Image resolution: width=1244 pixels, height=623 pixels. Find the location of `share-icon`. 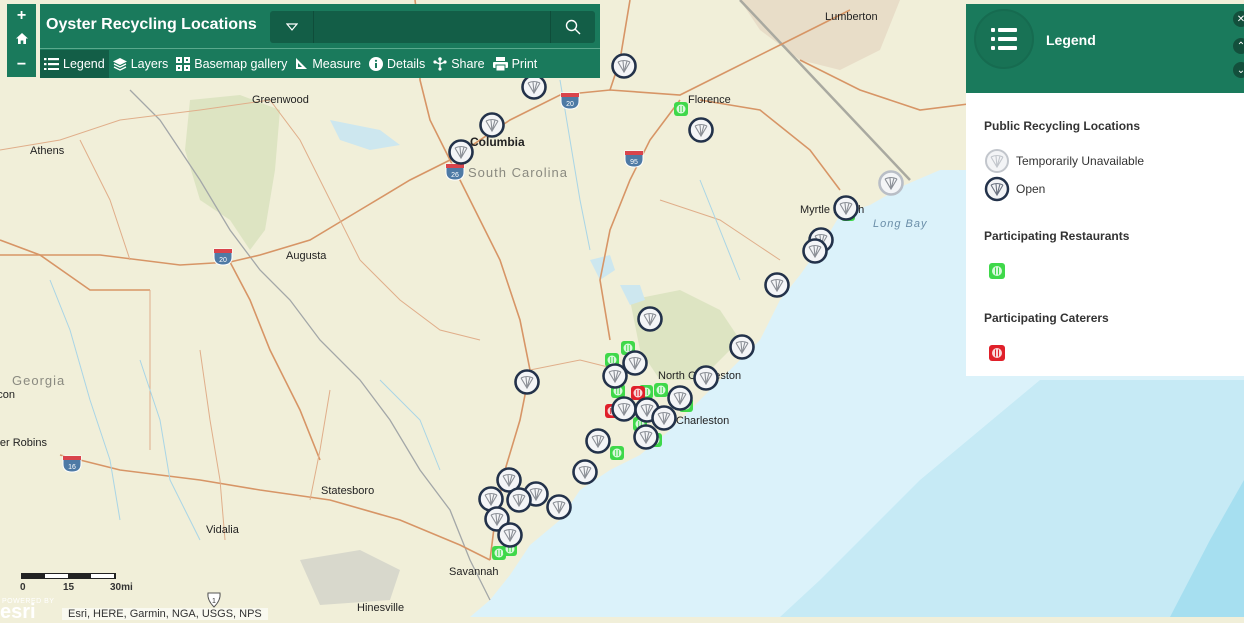

share-icon is located at coordinates (440, 64).